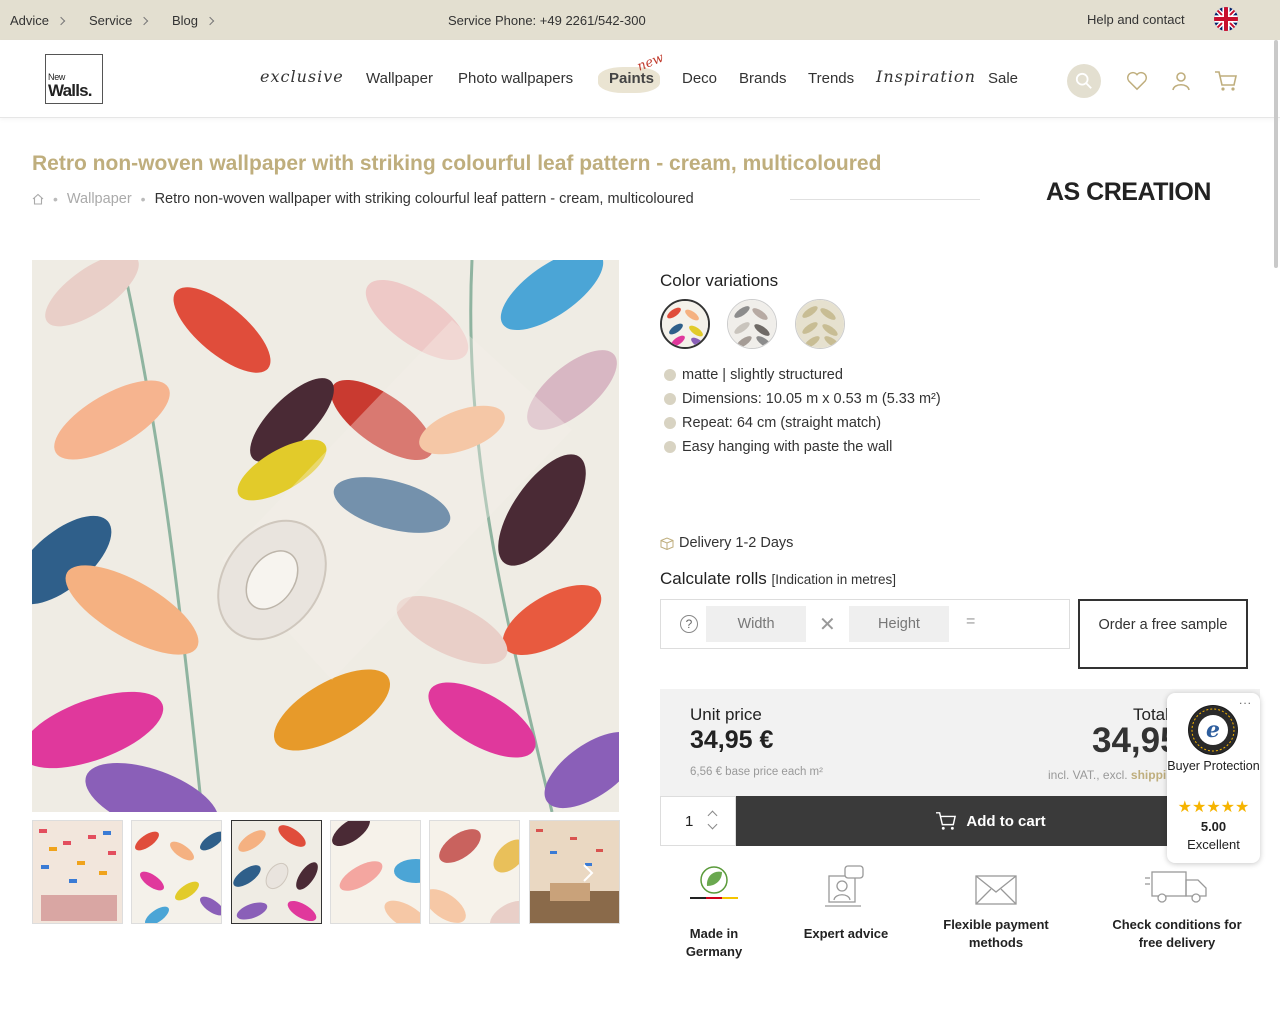  What do you see at coordinates (1177, 933) in the screenshot?
I see `usp-label: Check conditions for free delivery` at bounding box center [1177, 933].